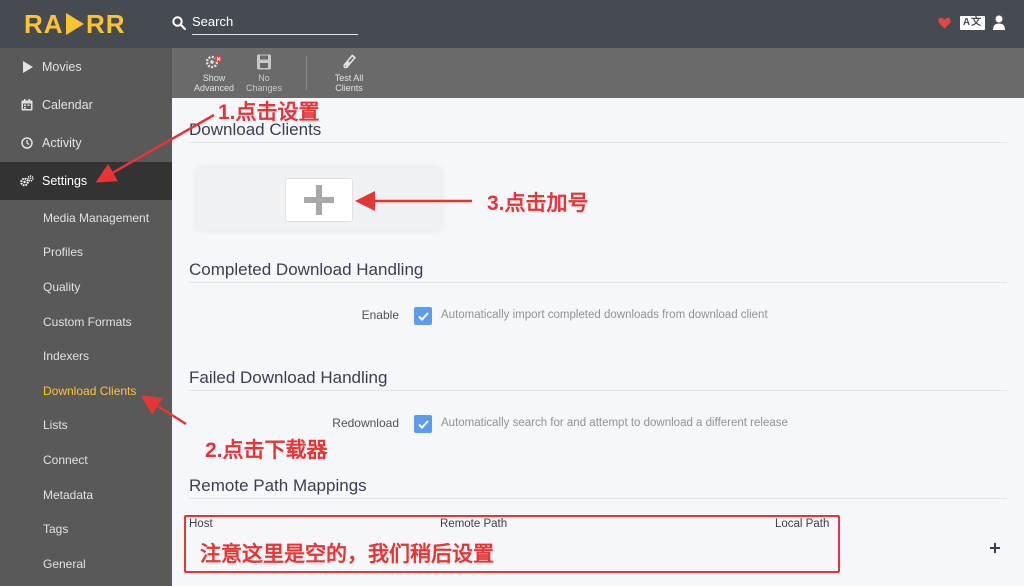  I want to click on test-all-clients-button: Test All Clients, so click(349, 73).